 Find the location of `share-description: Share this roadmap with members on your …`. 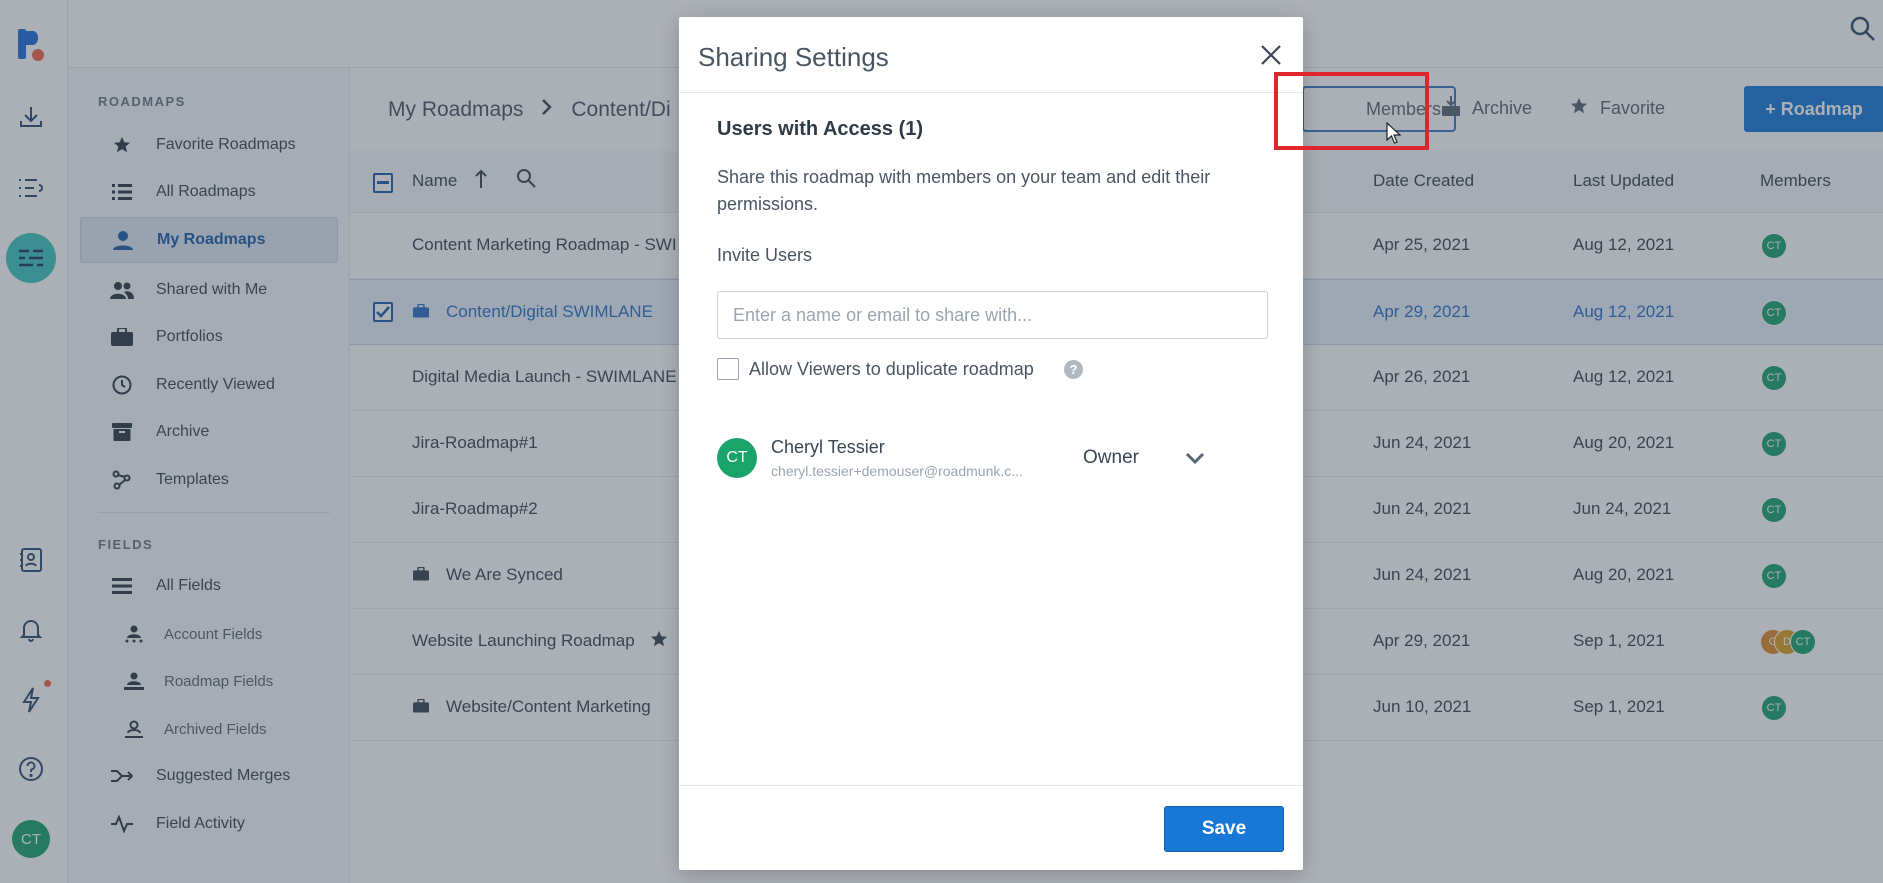

share-description: Share this roadmap with members on your … is located at coordinates (964, 190).